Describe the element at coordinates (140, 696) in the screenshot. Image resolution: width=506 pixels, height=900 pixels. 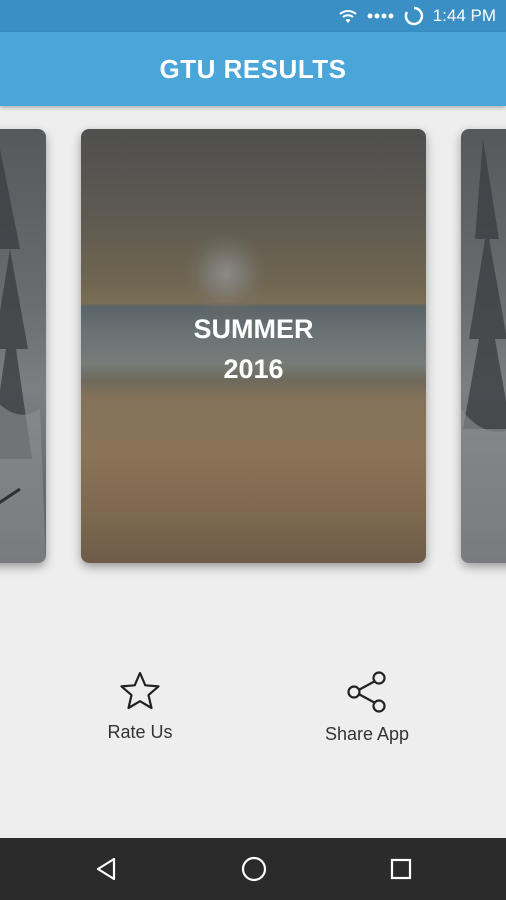
I see `star-icon` at that location.